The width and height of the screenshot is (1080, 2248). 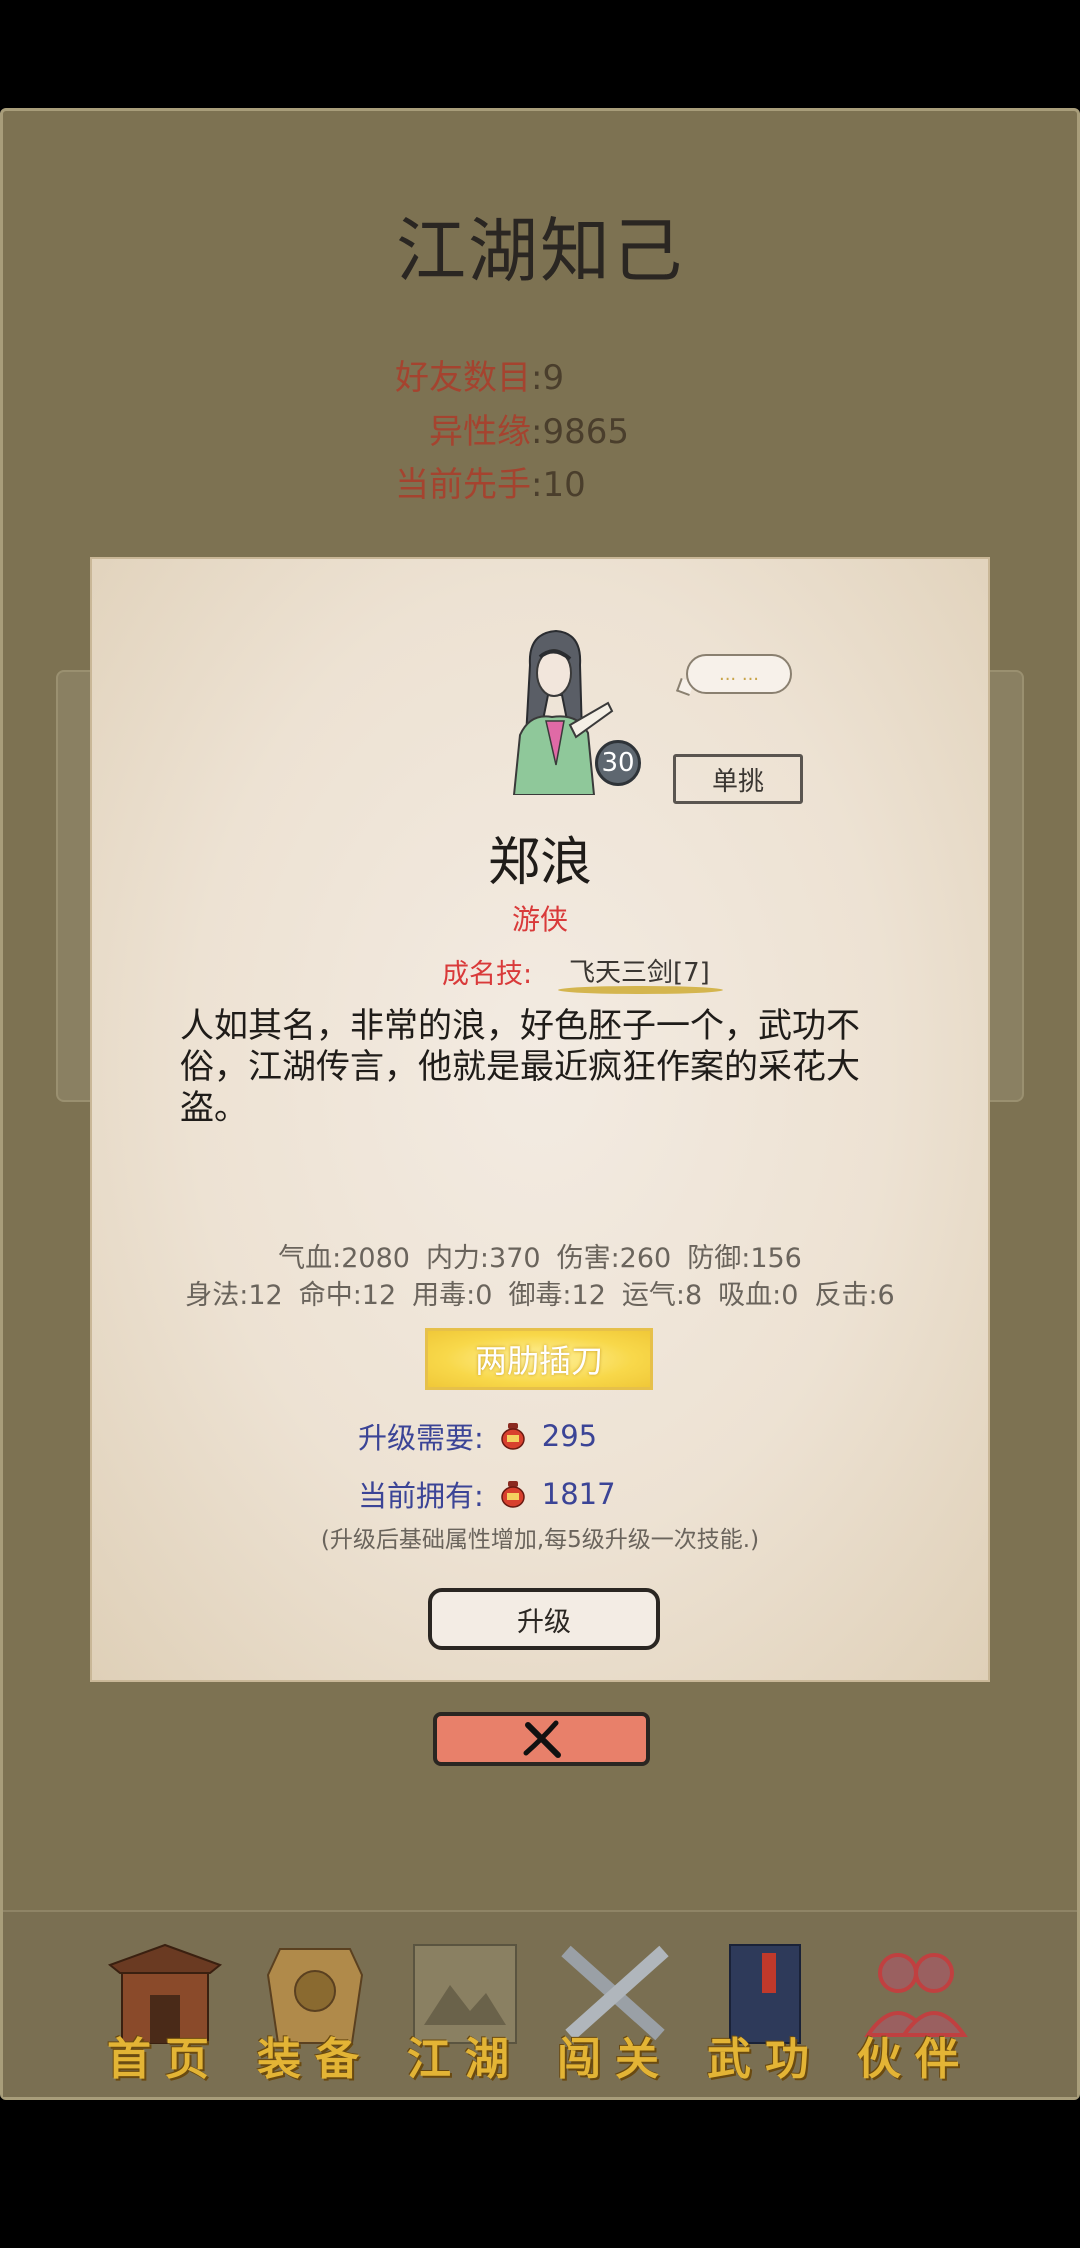 I want to click on nav-jianghu-label: 江湖, so click(x=465, y=2059).